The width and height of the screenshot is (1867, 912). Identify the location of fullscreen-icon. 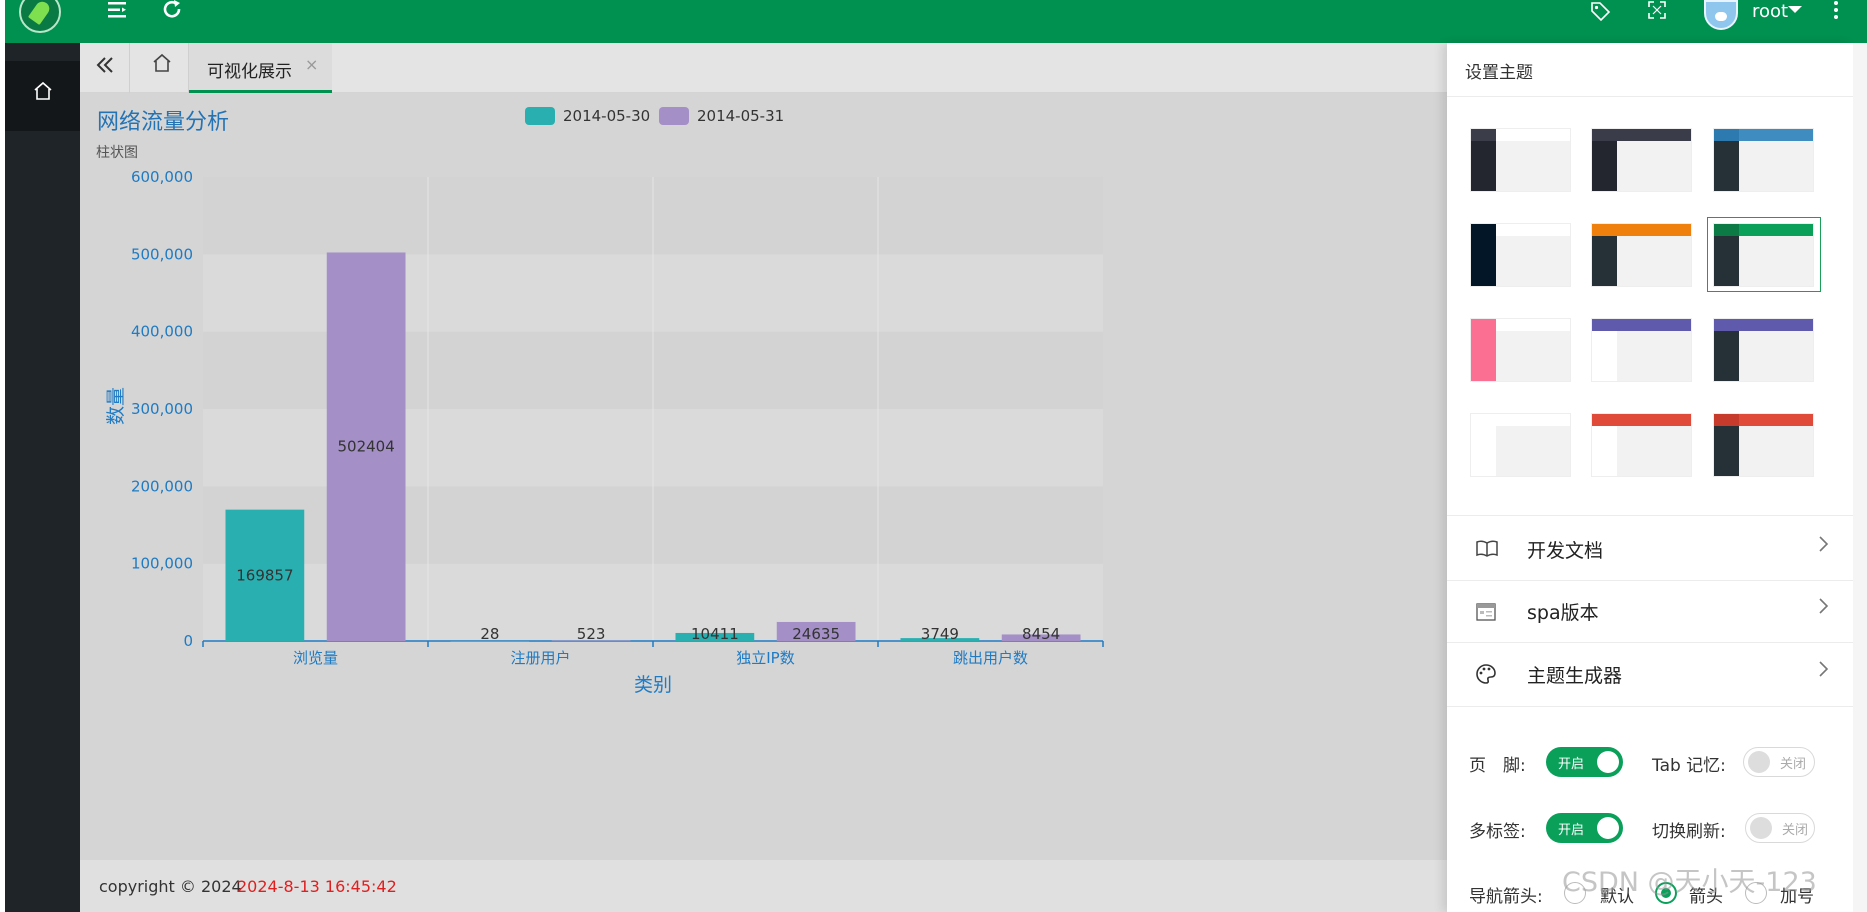
(1657, 11).